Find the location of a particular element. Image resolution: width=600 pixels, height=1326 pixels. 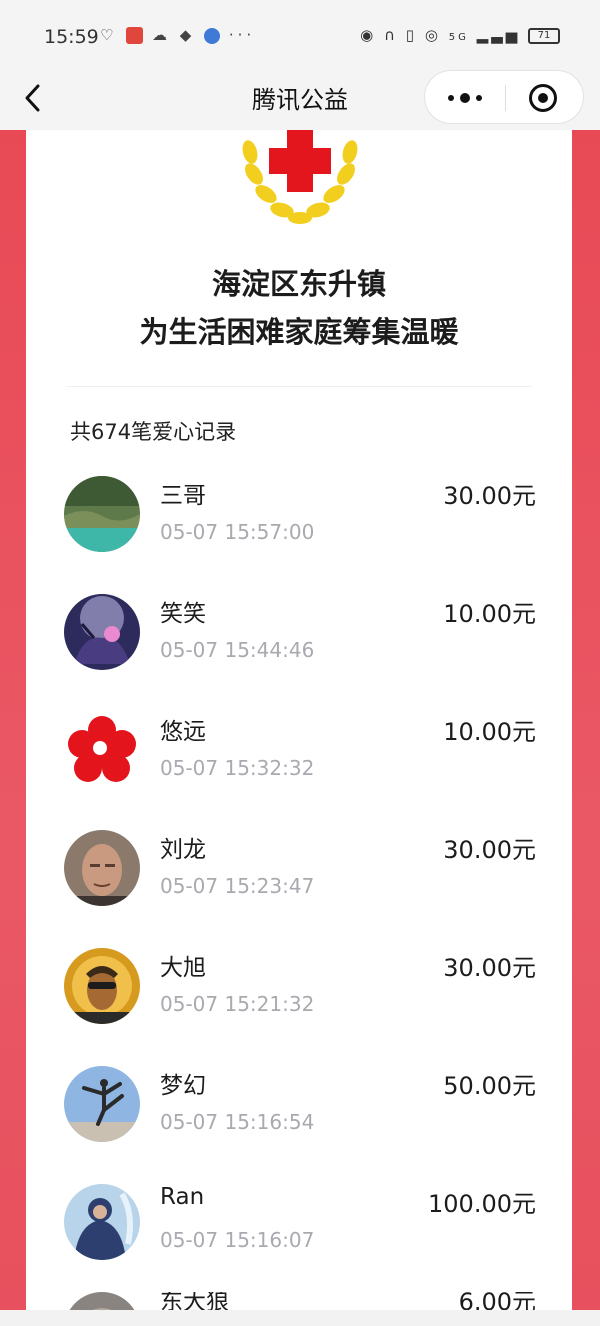

bottom-strip is located at coordinates (300, 1318).